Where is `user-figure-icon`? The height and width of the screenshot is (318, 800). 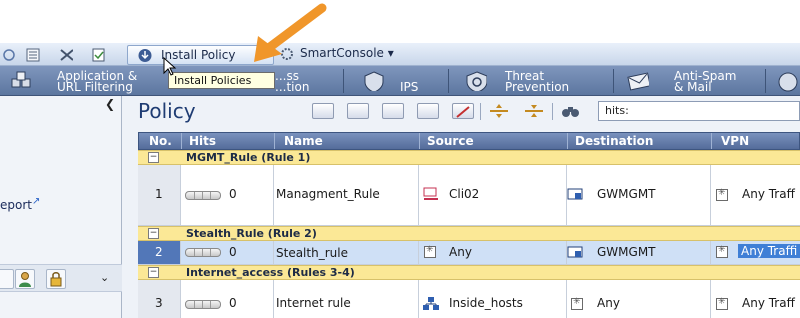 user-figure-icon is located at coordinates (25, 279).